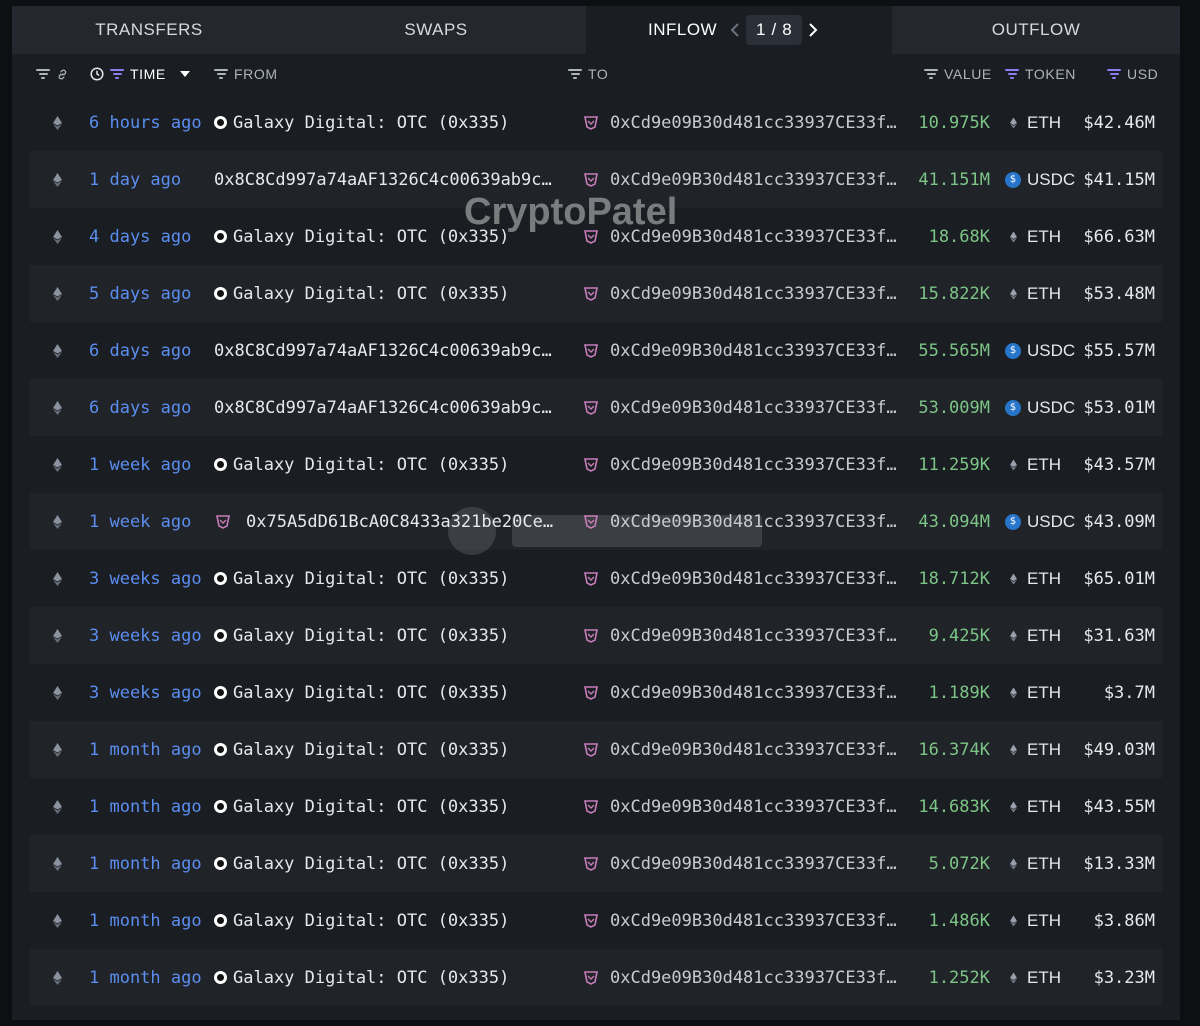 The image size is (1200, 1026). What do you see at coordinates (1114, 74) in the screenshot?
I see `filter-usd-icon` at bounding box center [1114, 74].